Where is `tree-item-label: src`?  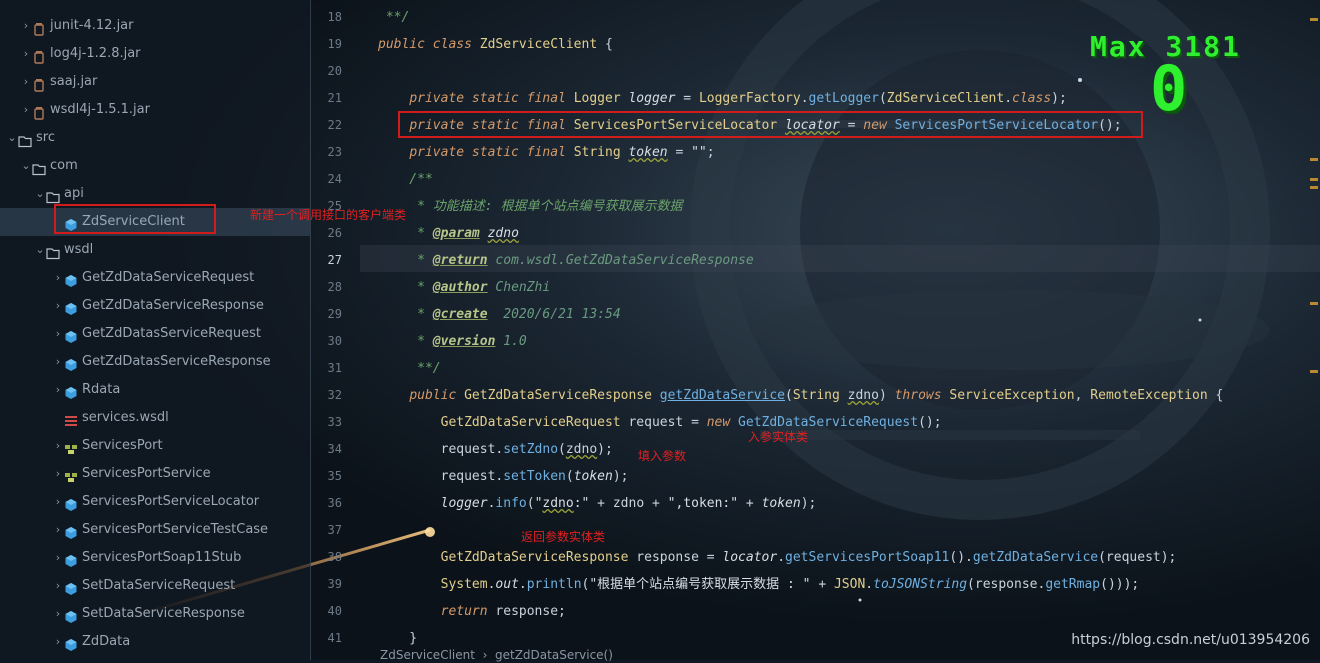
tree-item-label: src is located at coordinates (45, 137).